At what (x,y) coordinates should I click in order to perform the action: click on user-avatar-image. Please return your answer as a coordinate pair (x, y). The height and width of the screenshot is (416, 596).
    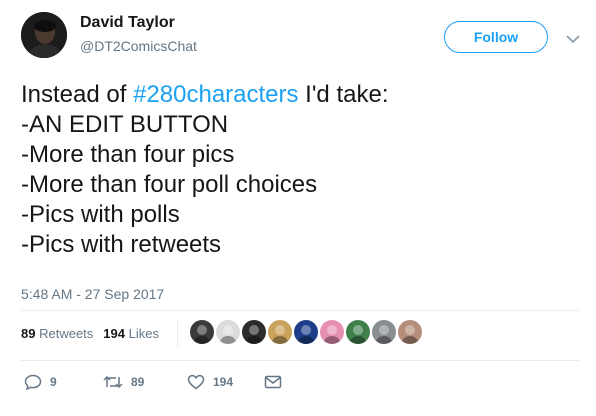
    Looking at the image, I should click on (44, 35).